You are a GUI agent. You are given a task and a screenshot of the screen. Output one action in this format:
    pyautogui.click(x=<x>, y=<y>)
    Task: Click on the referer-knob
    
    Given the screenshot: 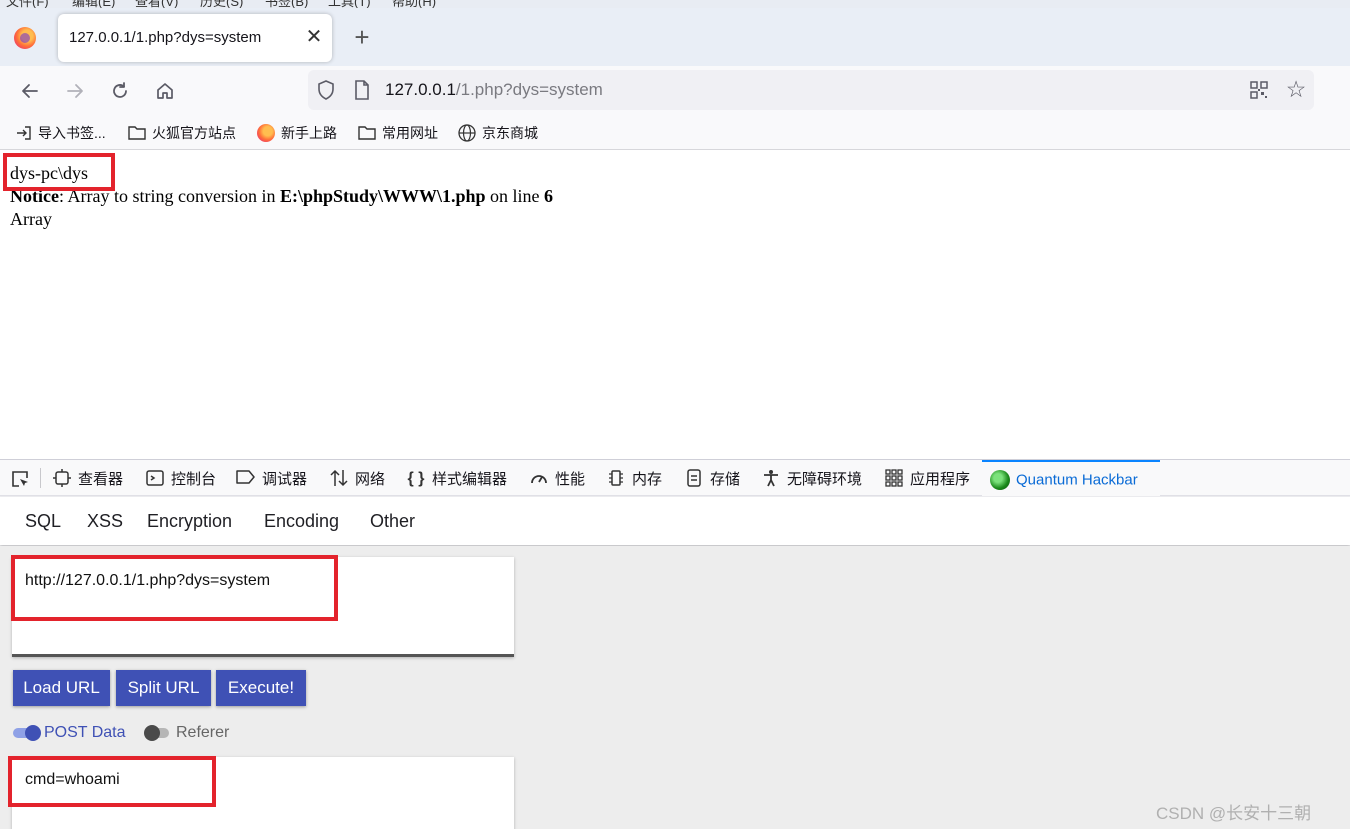 What is the action you would take?
    pyautogui.click(x=152, y=733)
    